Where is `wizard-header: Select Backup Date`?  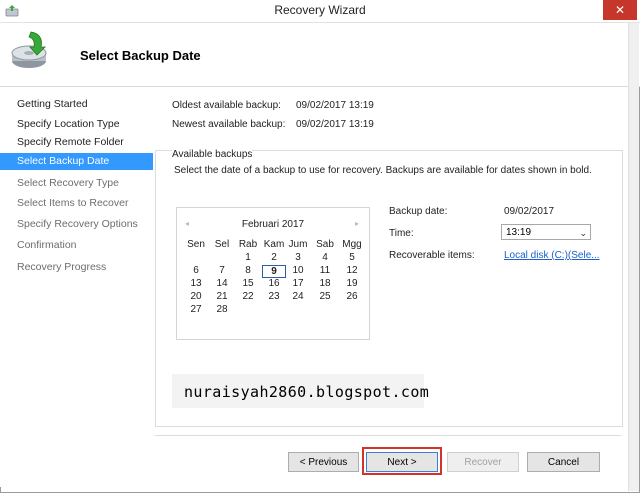 wizard-header: Select Backup Date is located at coordinates (320, 55).